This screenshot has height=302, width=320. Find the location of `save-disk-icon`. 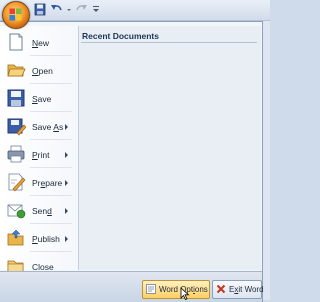

save-disk-icon is located at coordinates (16, 98).